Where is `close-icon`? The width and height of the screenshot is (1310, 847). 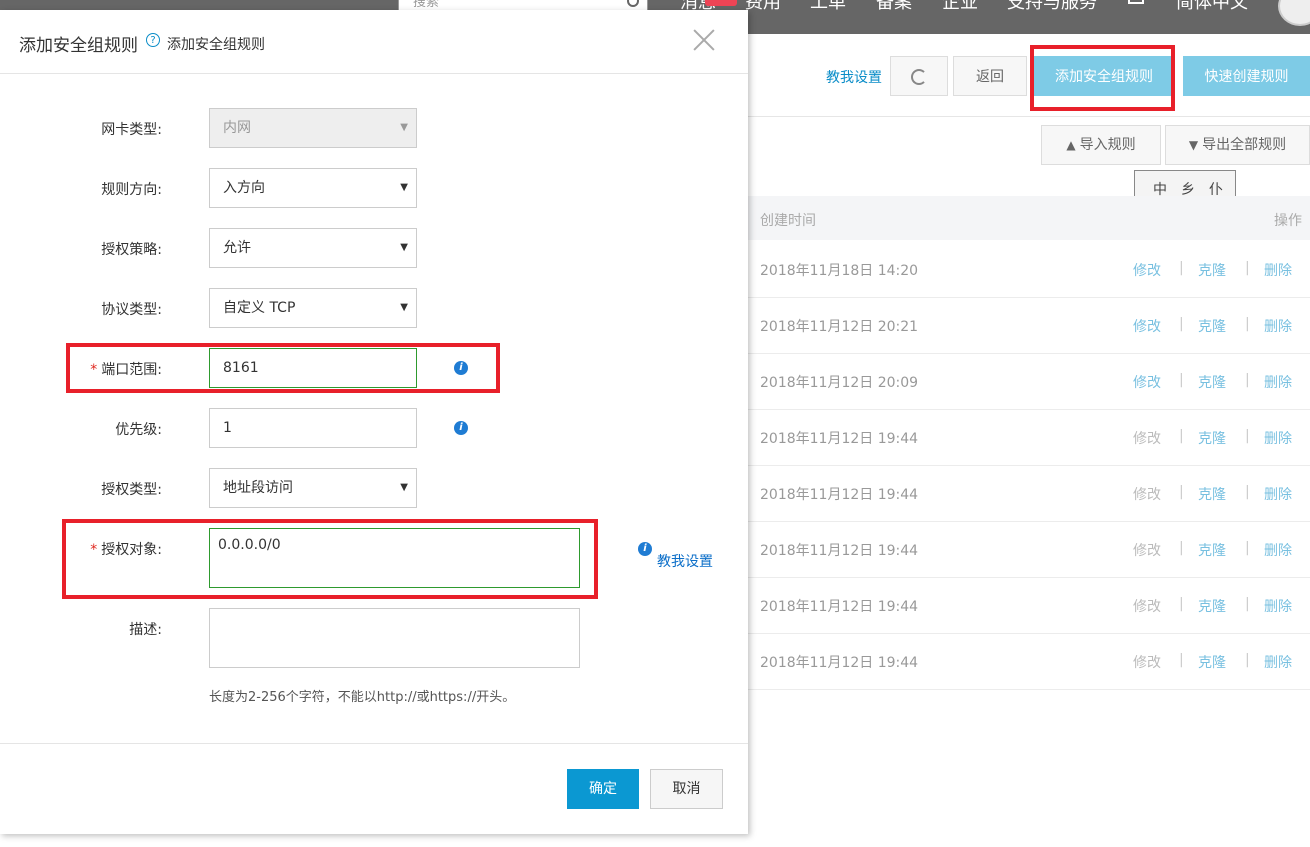 close-icon is located at coordinates (704, 40).